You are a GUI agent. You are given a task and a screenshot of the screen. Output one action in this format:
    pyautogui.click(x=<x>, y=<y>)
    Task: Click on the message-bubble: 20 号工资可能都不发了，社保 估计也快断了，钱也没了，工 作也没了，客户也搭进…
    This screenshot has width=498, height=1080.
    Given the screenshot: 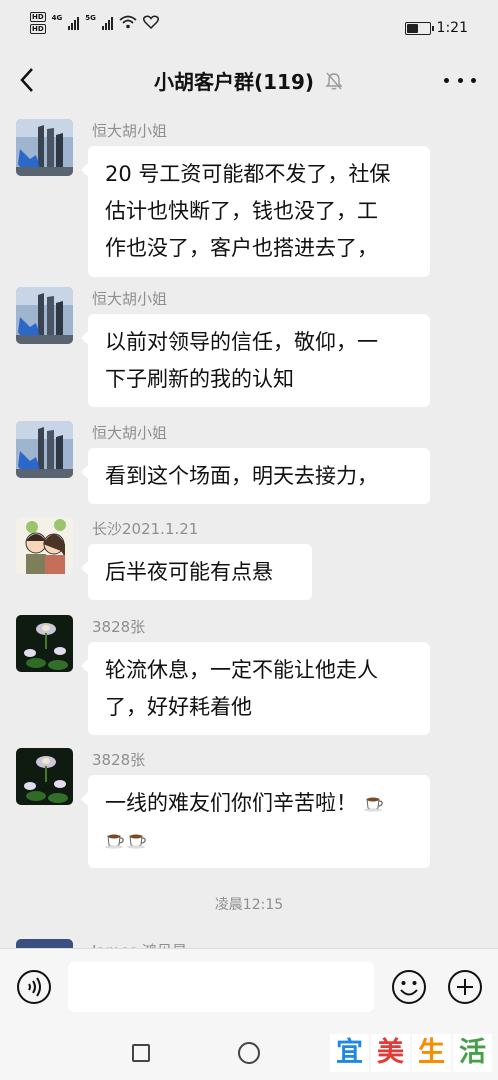 What is the action you would take?
    pyautogui.click(x=255, y=211)
    